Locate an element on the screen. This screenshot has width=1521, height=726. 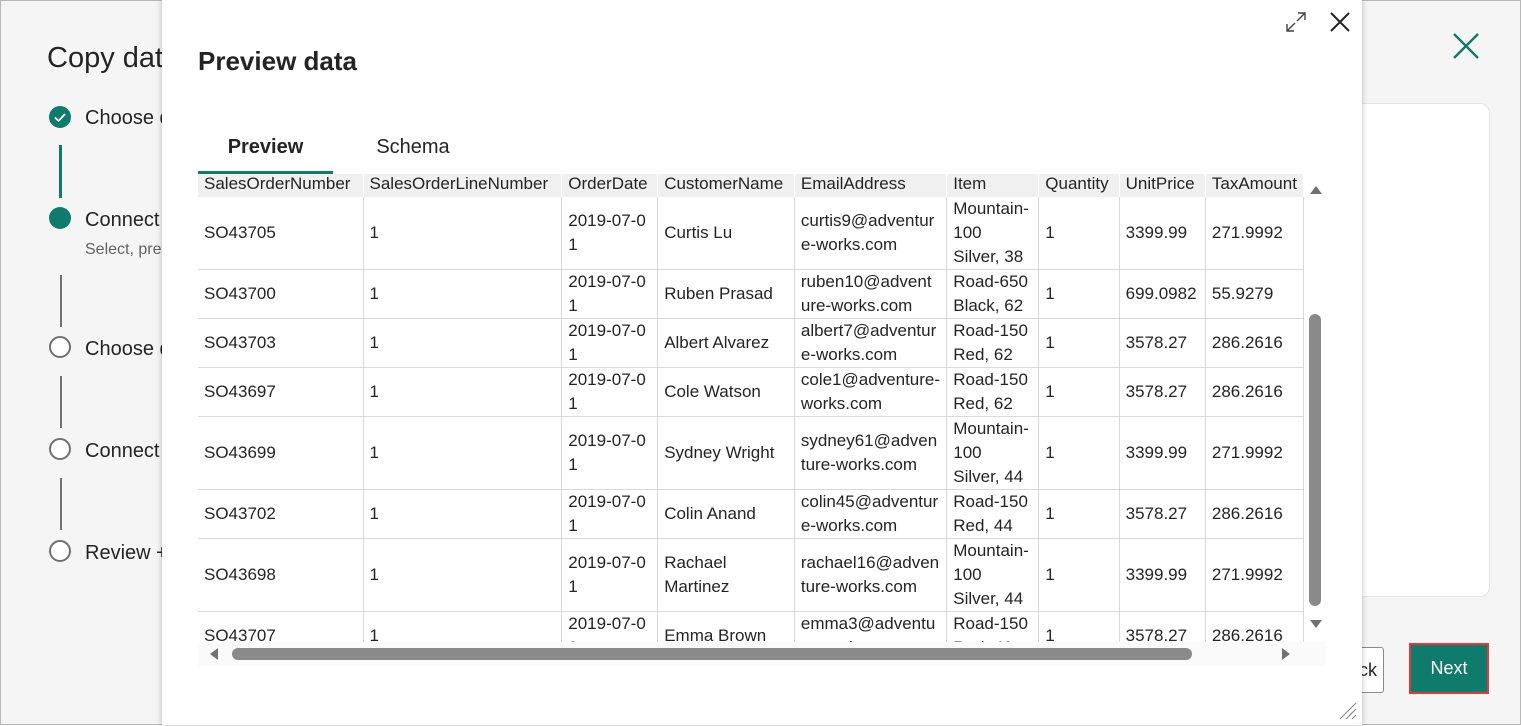
table-cell: 699.0982 is located at coordinates (1162, 294).